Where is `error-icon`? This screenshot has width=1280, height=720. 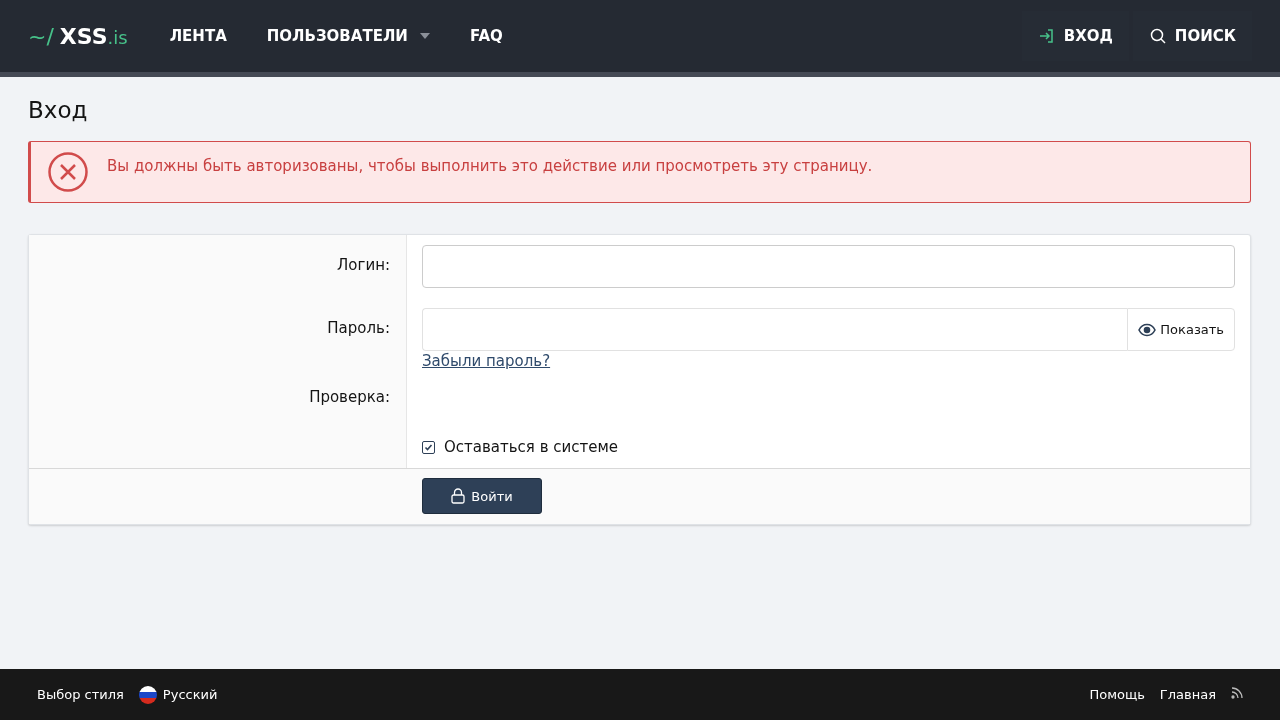 error-icon is located at coordinates (68, 172).